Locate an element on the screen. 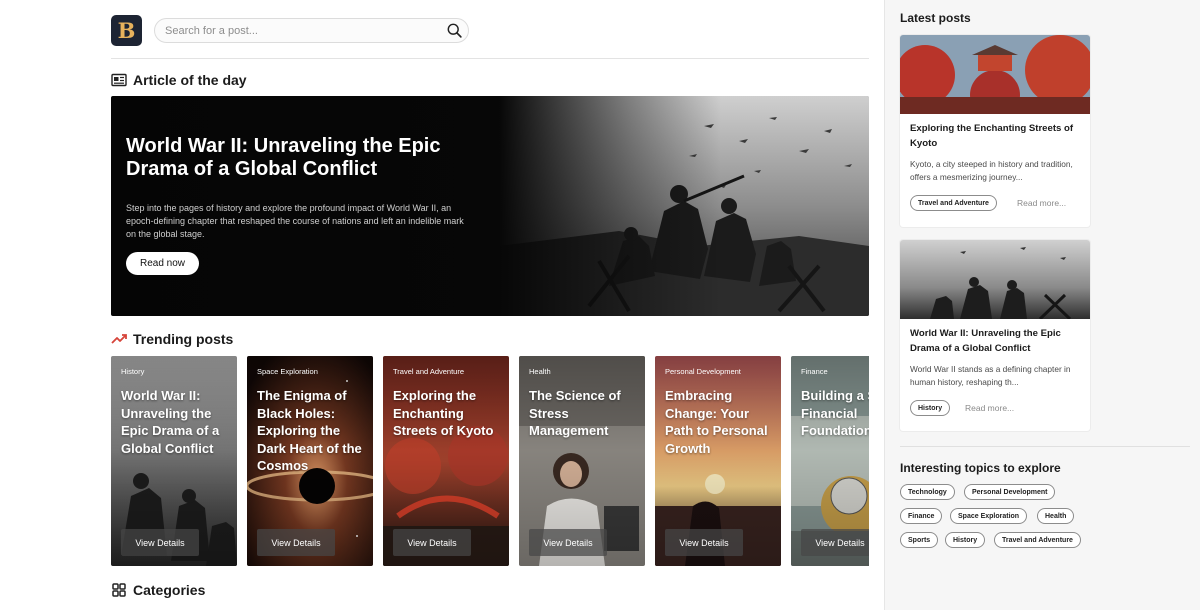 This screenshot has width=1200, height=610. grid-icon is located at coordinates (119, 590).